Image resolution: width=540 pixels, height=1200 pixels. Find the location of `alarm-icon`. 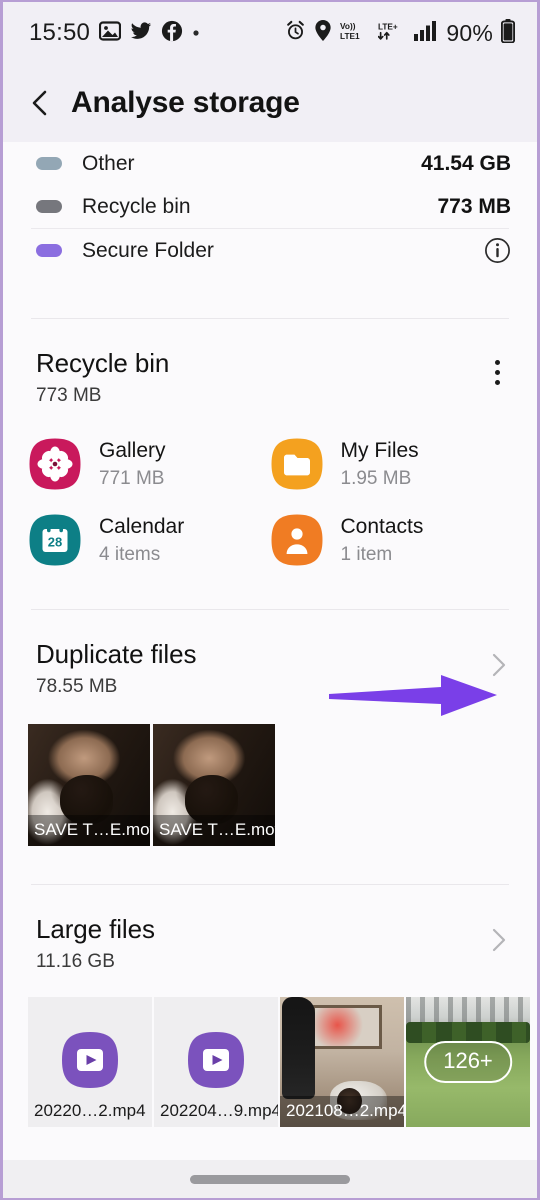

alarm-icon is located at coordinates (295, 33).